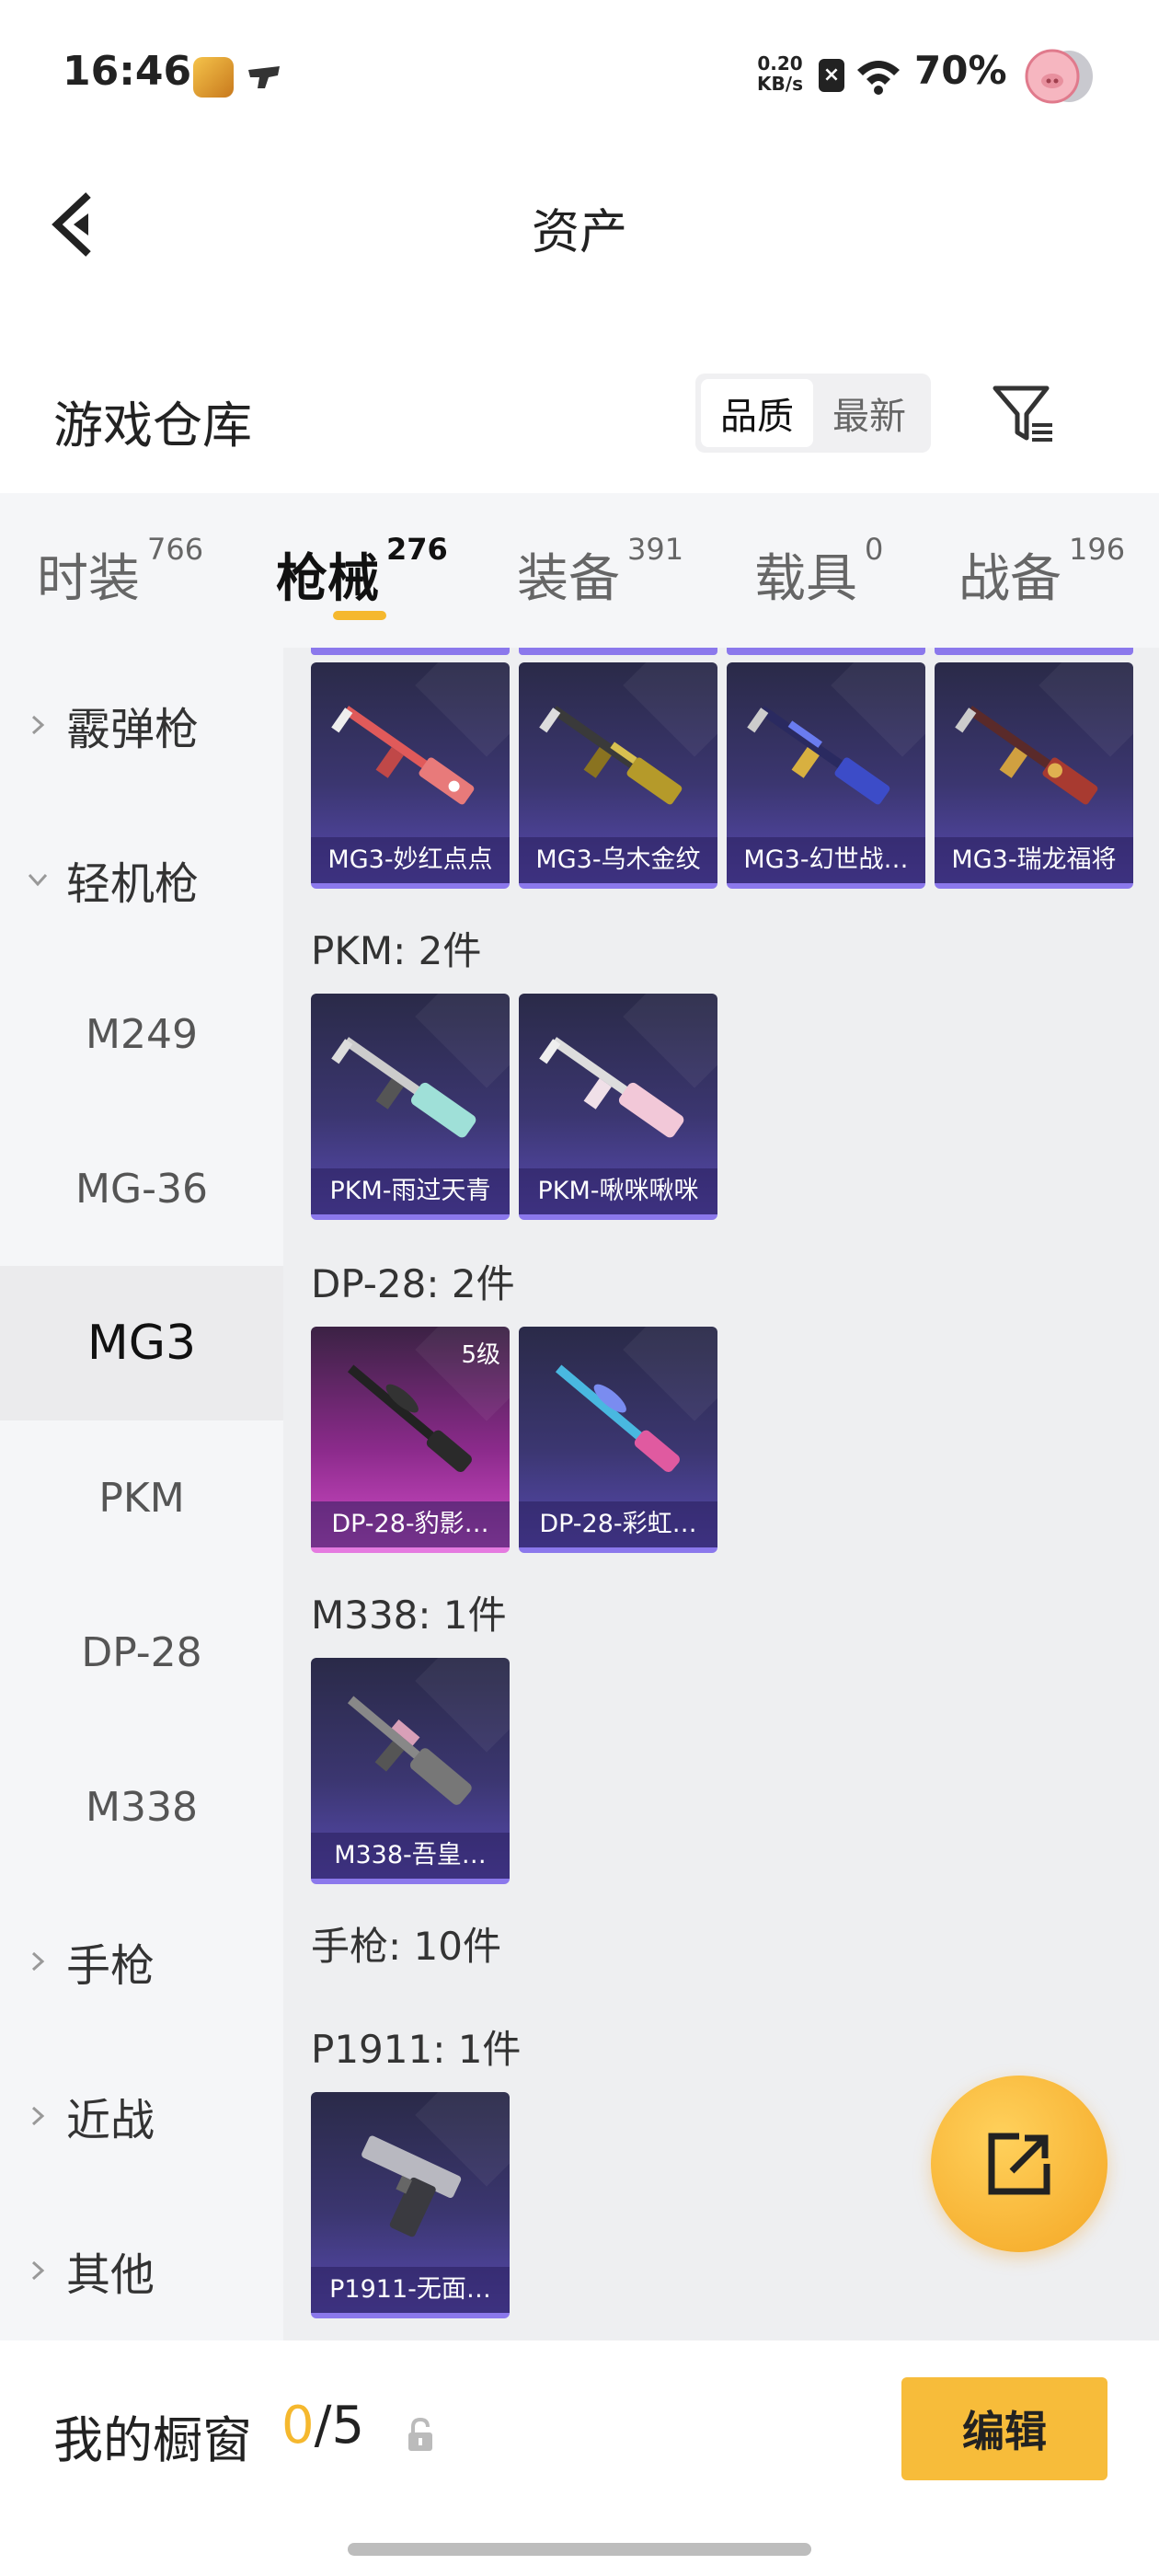 The width and height of the screenshot is (1159, 2576). I want to click on tab-label: 枪械, so click(327, 579).